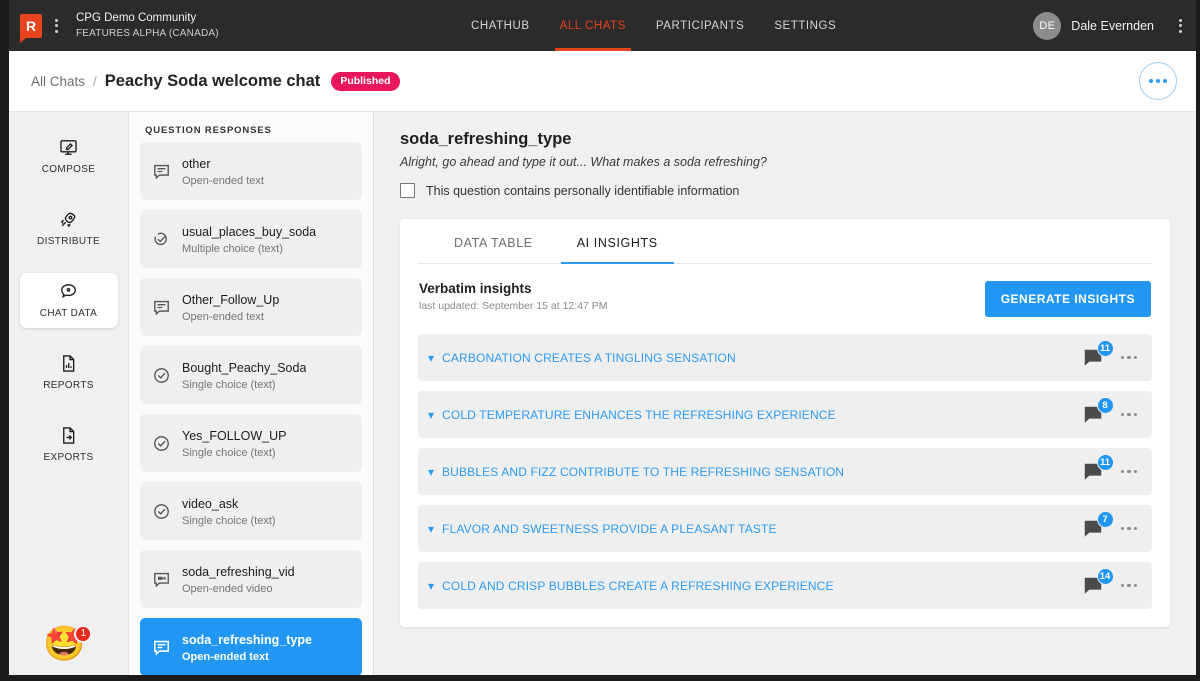 Image resolution: width=1200 pixels, height=681 pixels. What do you see at coordinates (68, 147) in the screenshot?
I see `compose-monitor-icon` at bounding box center [68, 147].